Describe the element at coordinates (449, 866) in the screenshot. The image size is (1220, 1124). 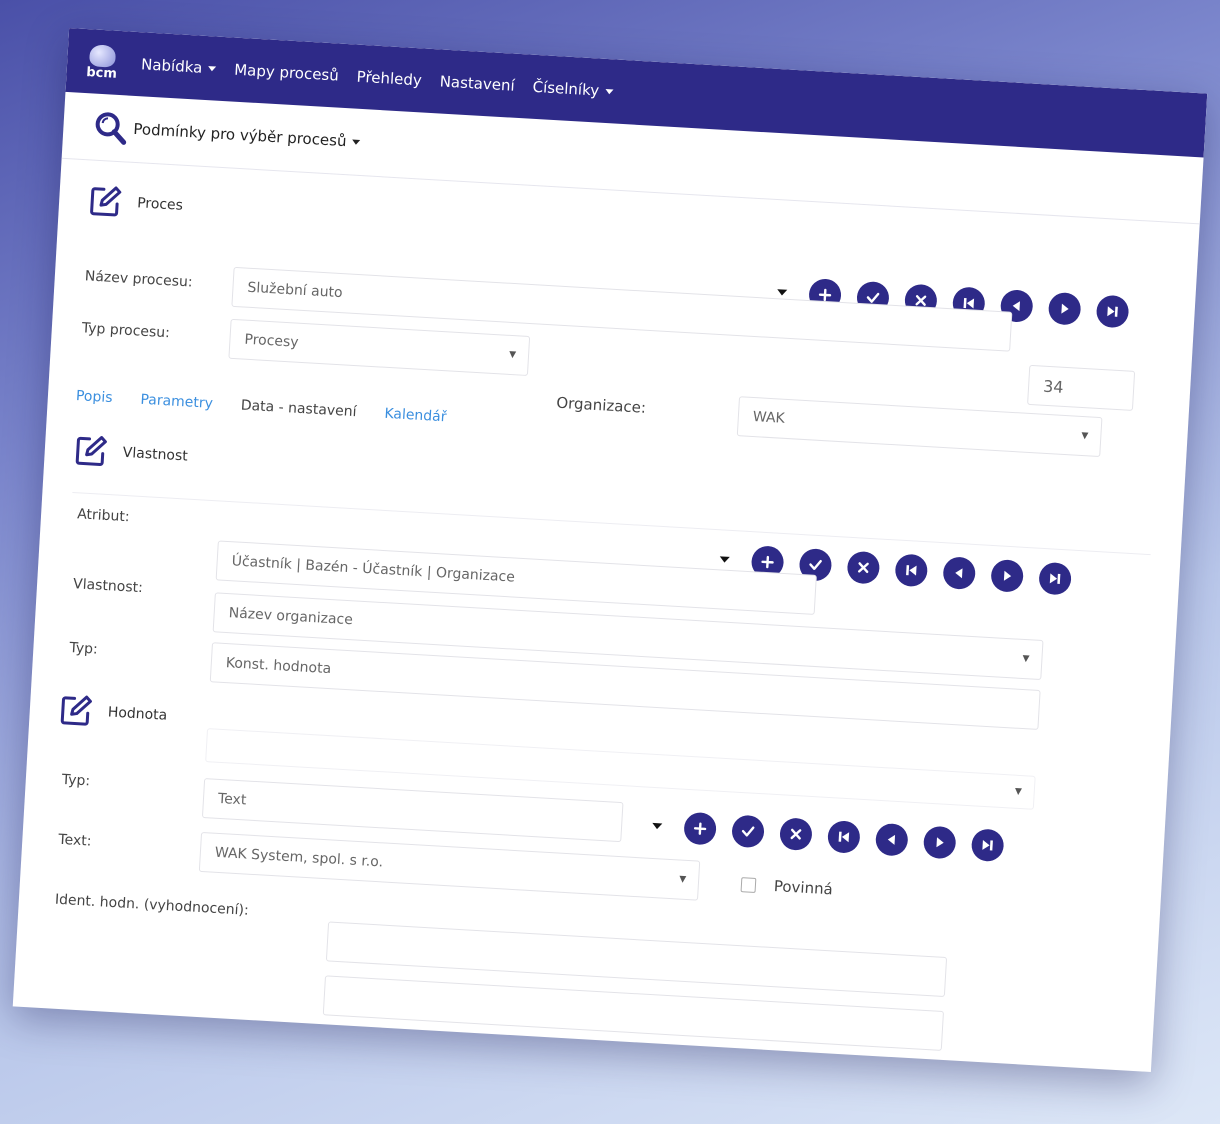
I see `text-select: WAK System, spol. s r.o. ▼` at that location.